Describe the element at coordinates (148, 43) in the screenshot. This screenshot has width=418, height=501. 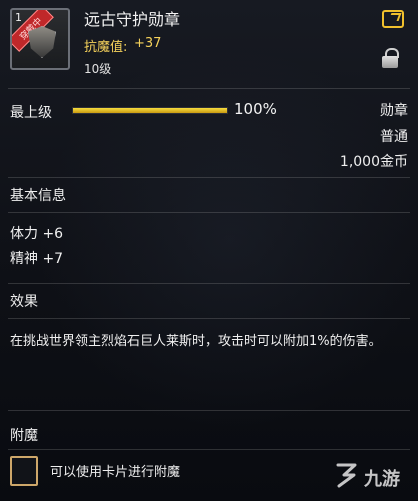
I see `resist-value: +37` at that location.